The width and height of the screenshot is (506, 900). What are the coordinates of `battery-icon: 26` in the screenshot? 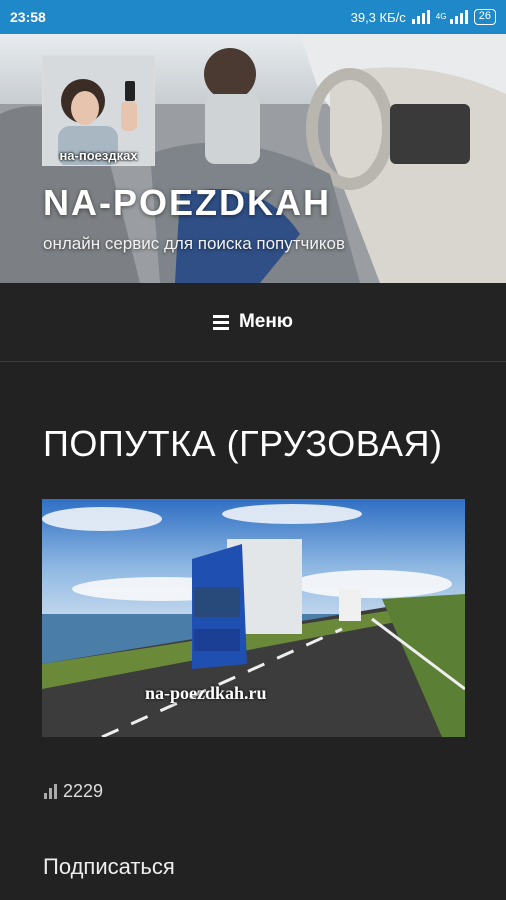 It's located at (484, 17).